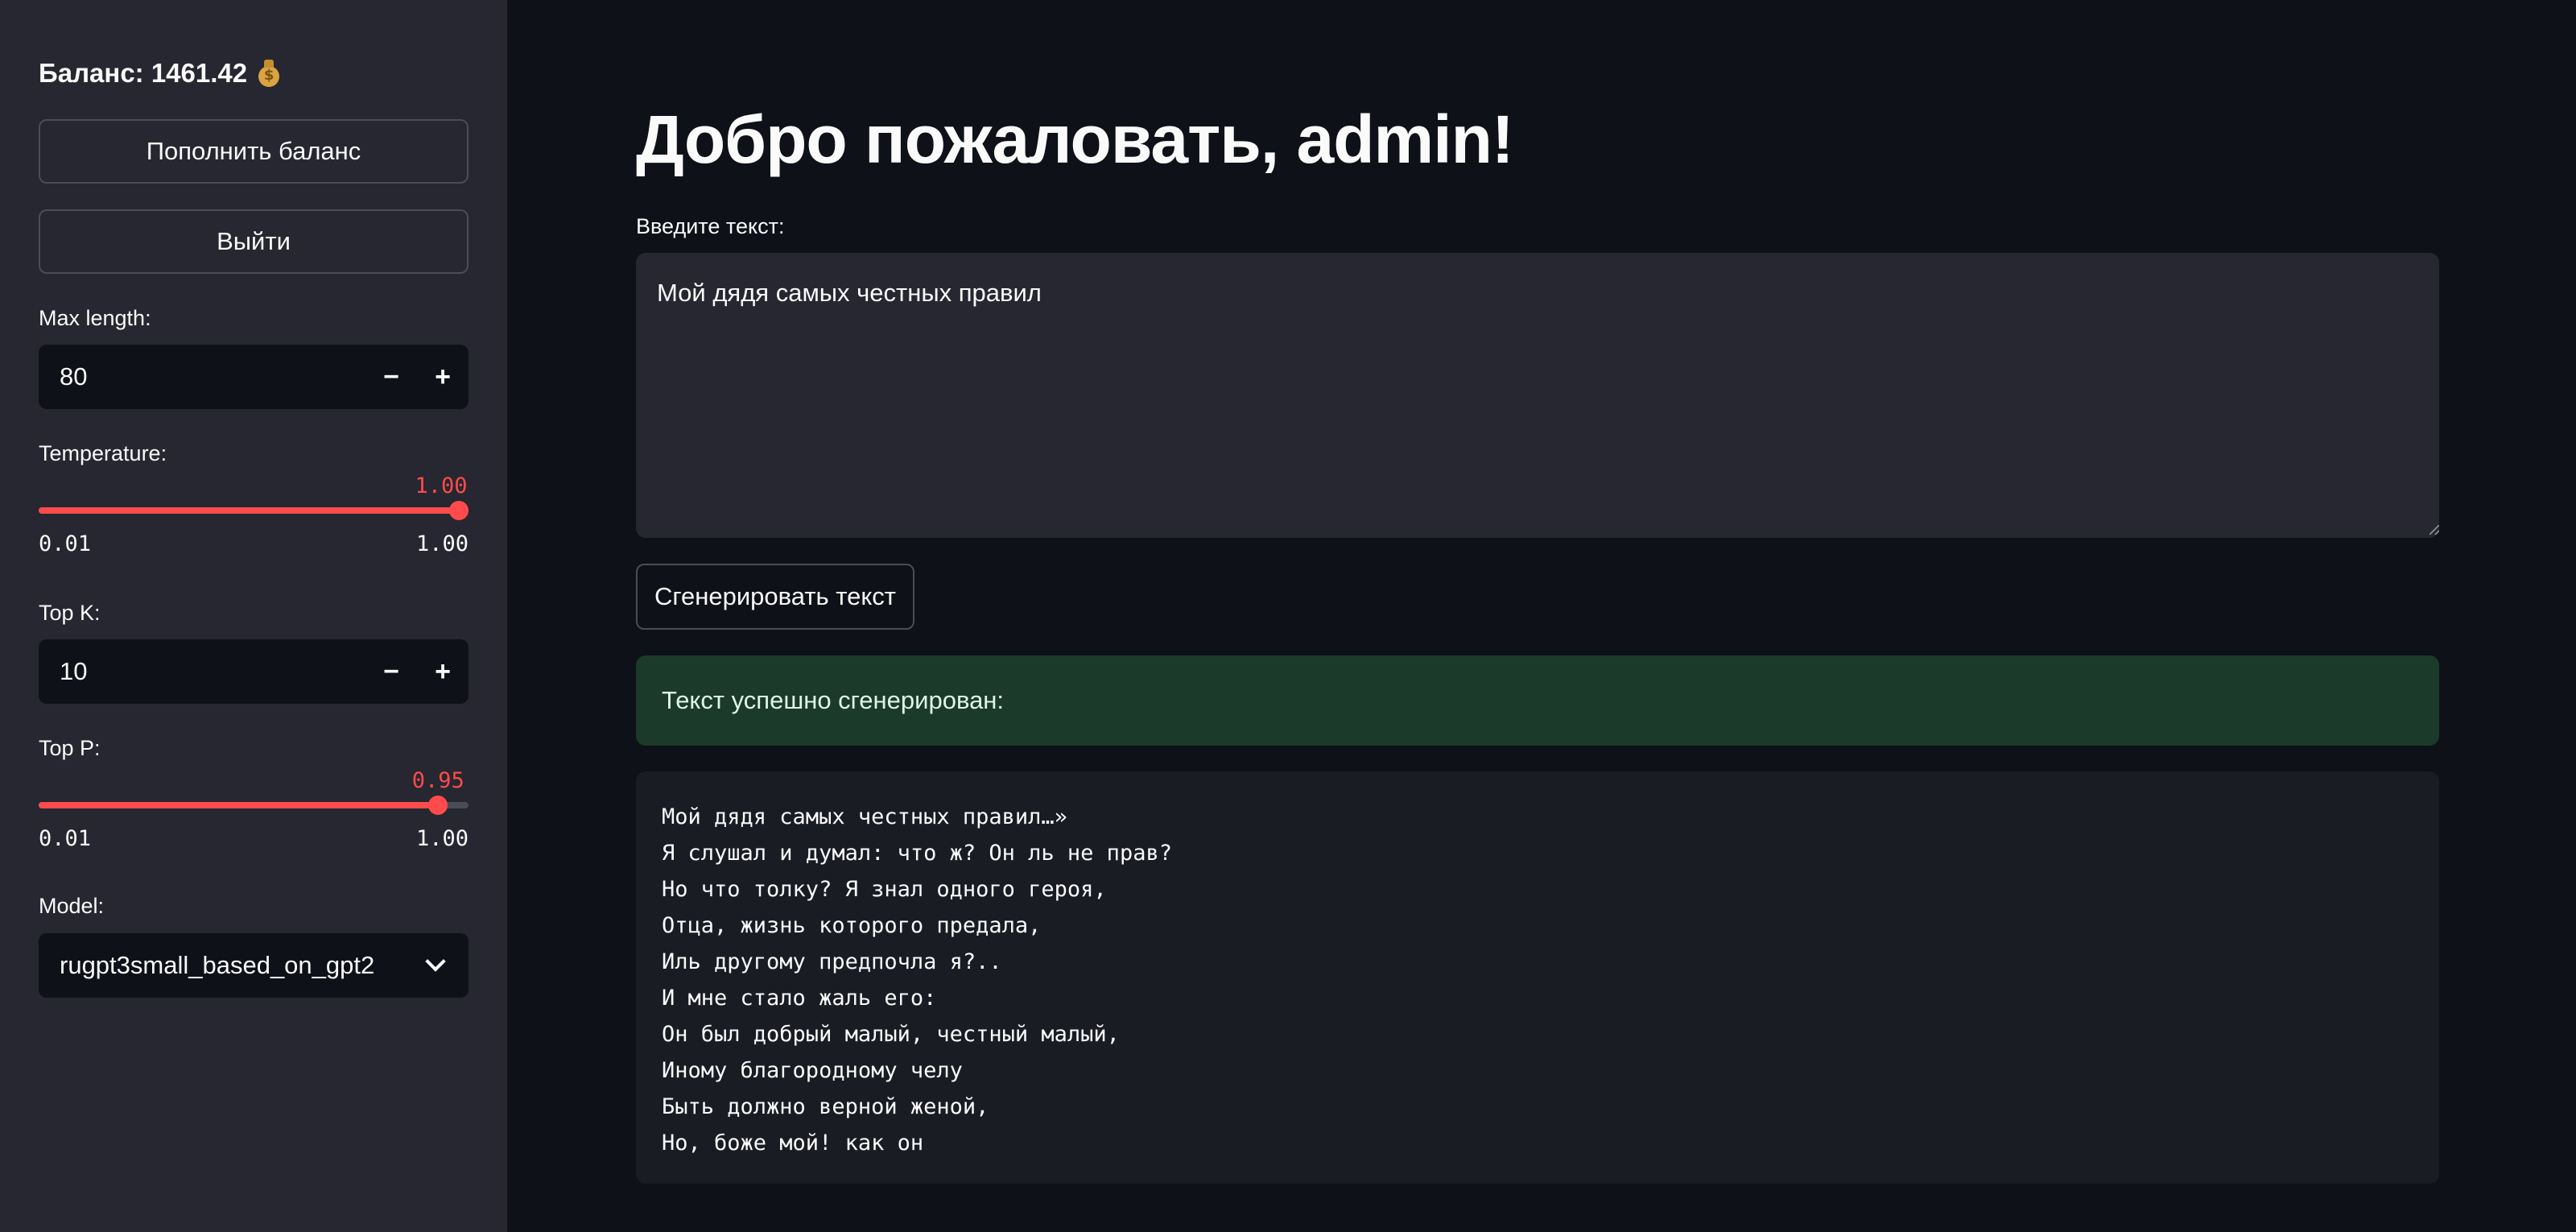 Image resolution: width=2576 pixels, height=1232 pixels. I want to click on output-line: Но что толку? Я знал одного героя,, so click(885, 889).